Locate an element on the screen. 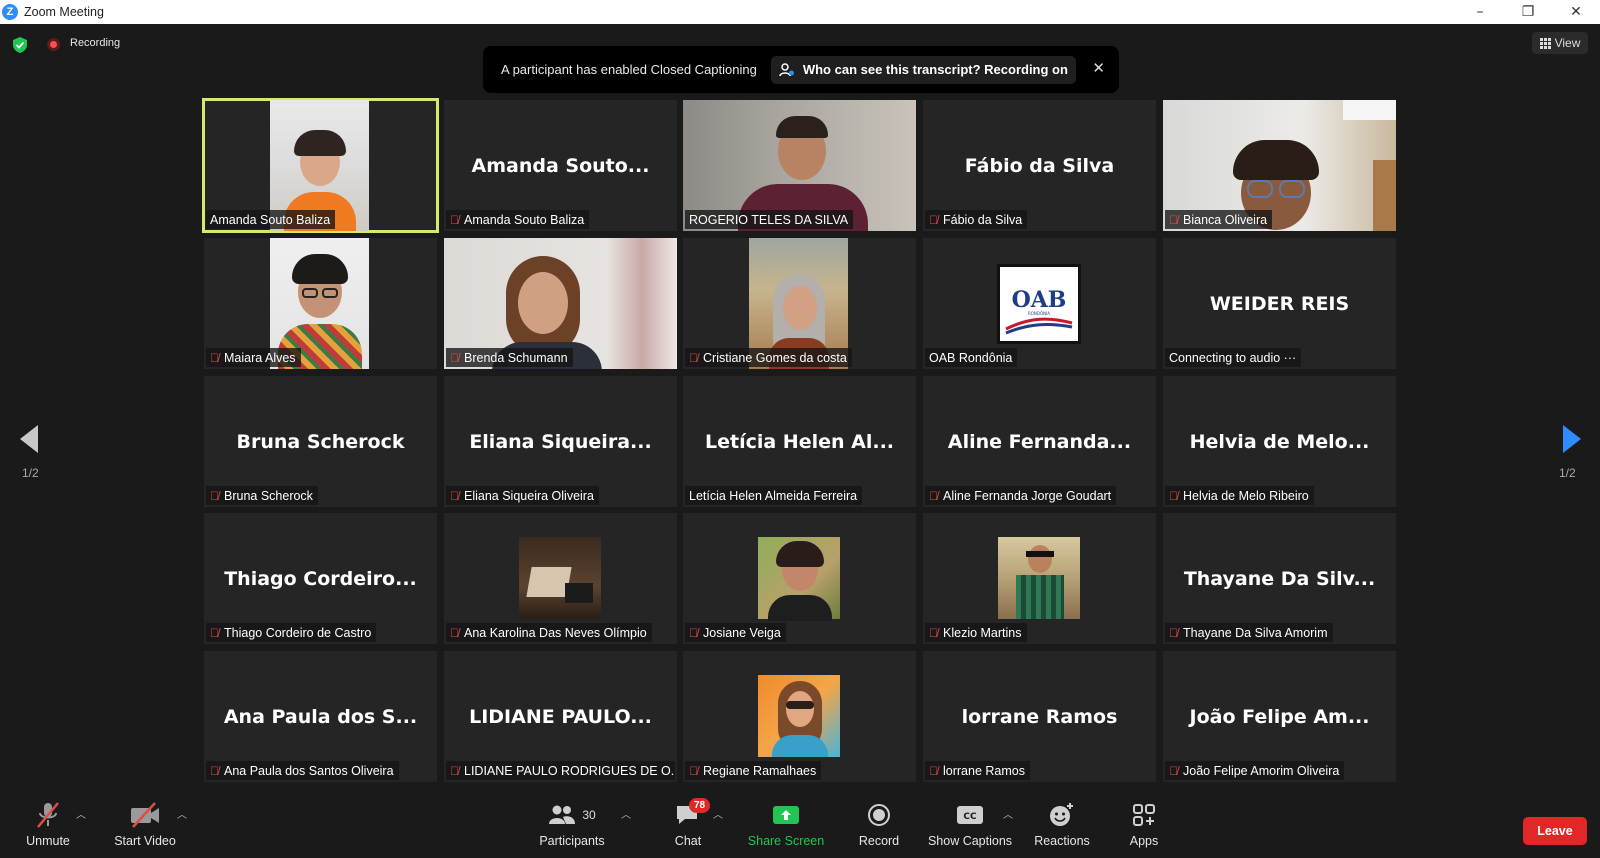 Image resolution: width=1600 pixels, height=858 pixels. closed-captions-icon: CC is located at coordinates (970, 815).